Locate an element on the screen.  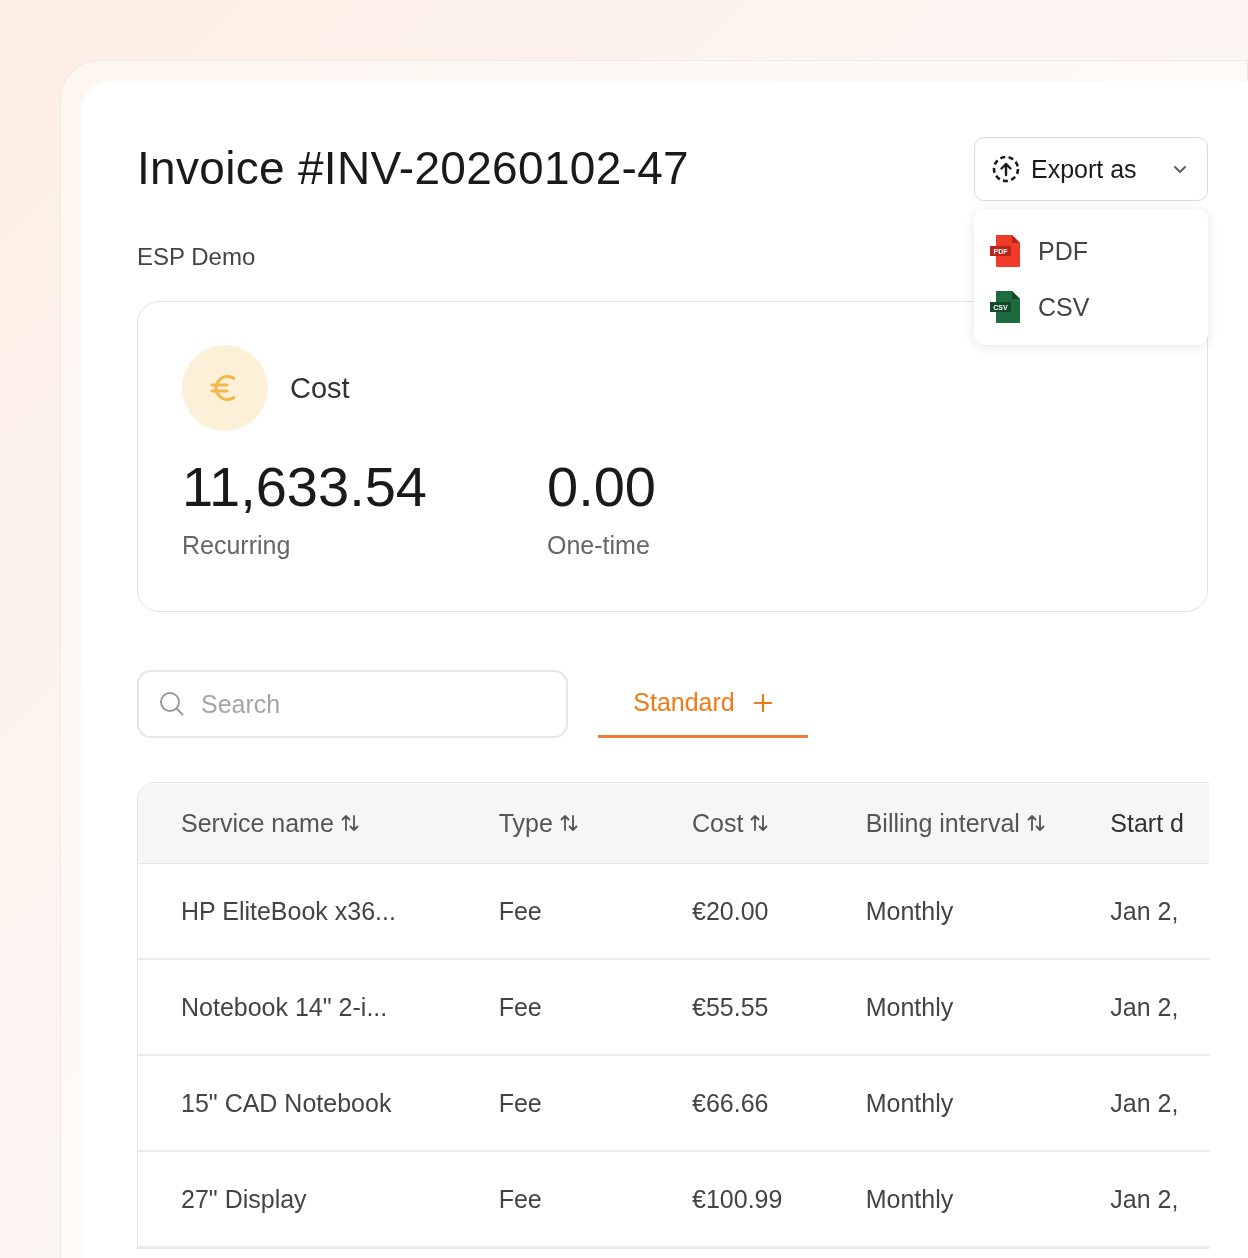
chevron-icon is located at coordinates (1180, 169).